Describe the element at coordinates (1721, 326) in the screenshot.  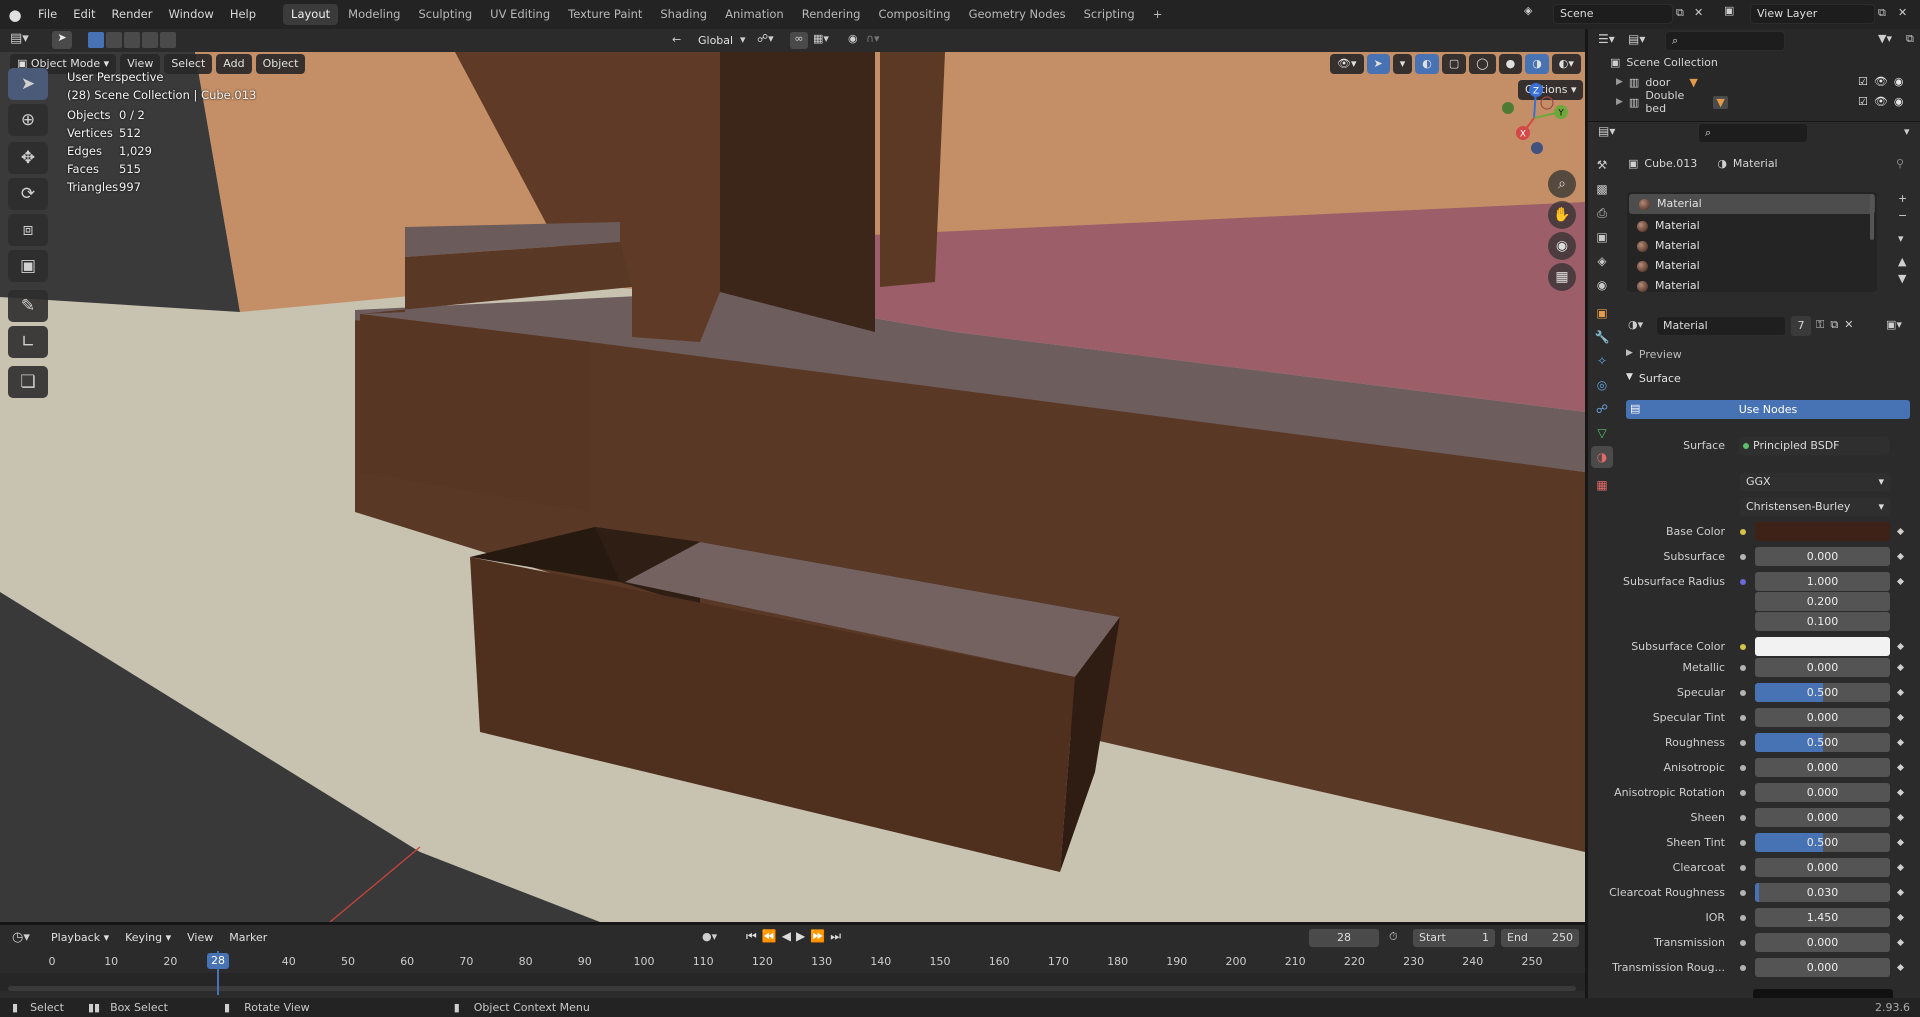
I see `material-name-field: Material` at that location.